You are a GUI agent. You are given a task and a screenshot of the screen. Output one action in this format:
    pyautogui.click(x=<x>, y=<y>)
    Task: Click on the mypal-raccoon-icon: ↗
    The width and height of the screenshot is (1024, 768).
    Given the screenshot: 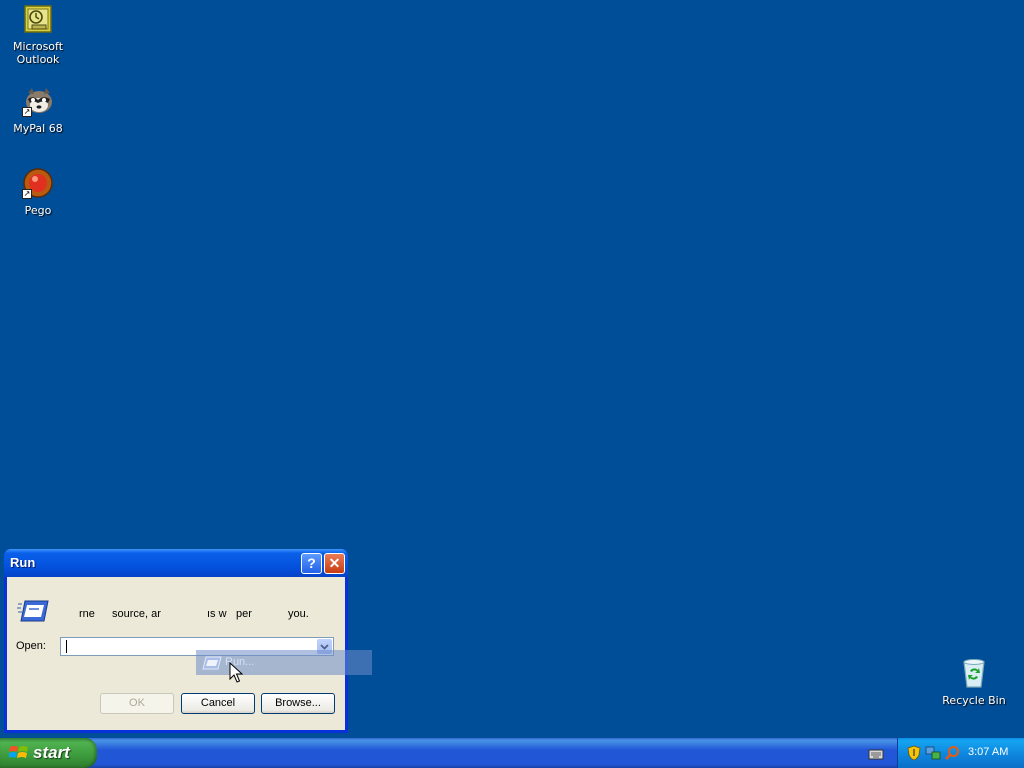 What is the action you would take?
    pyautogui.click(x=38, y=101)
    